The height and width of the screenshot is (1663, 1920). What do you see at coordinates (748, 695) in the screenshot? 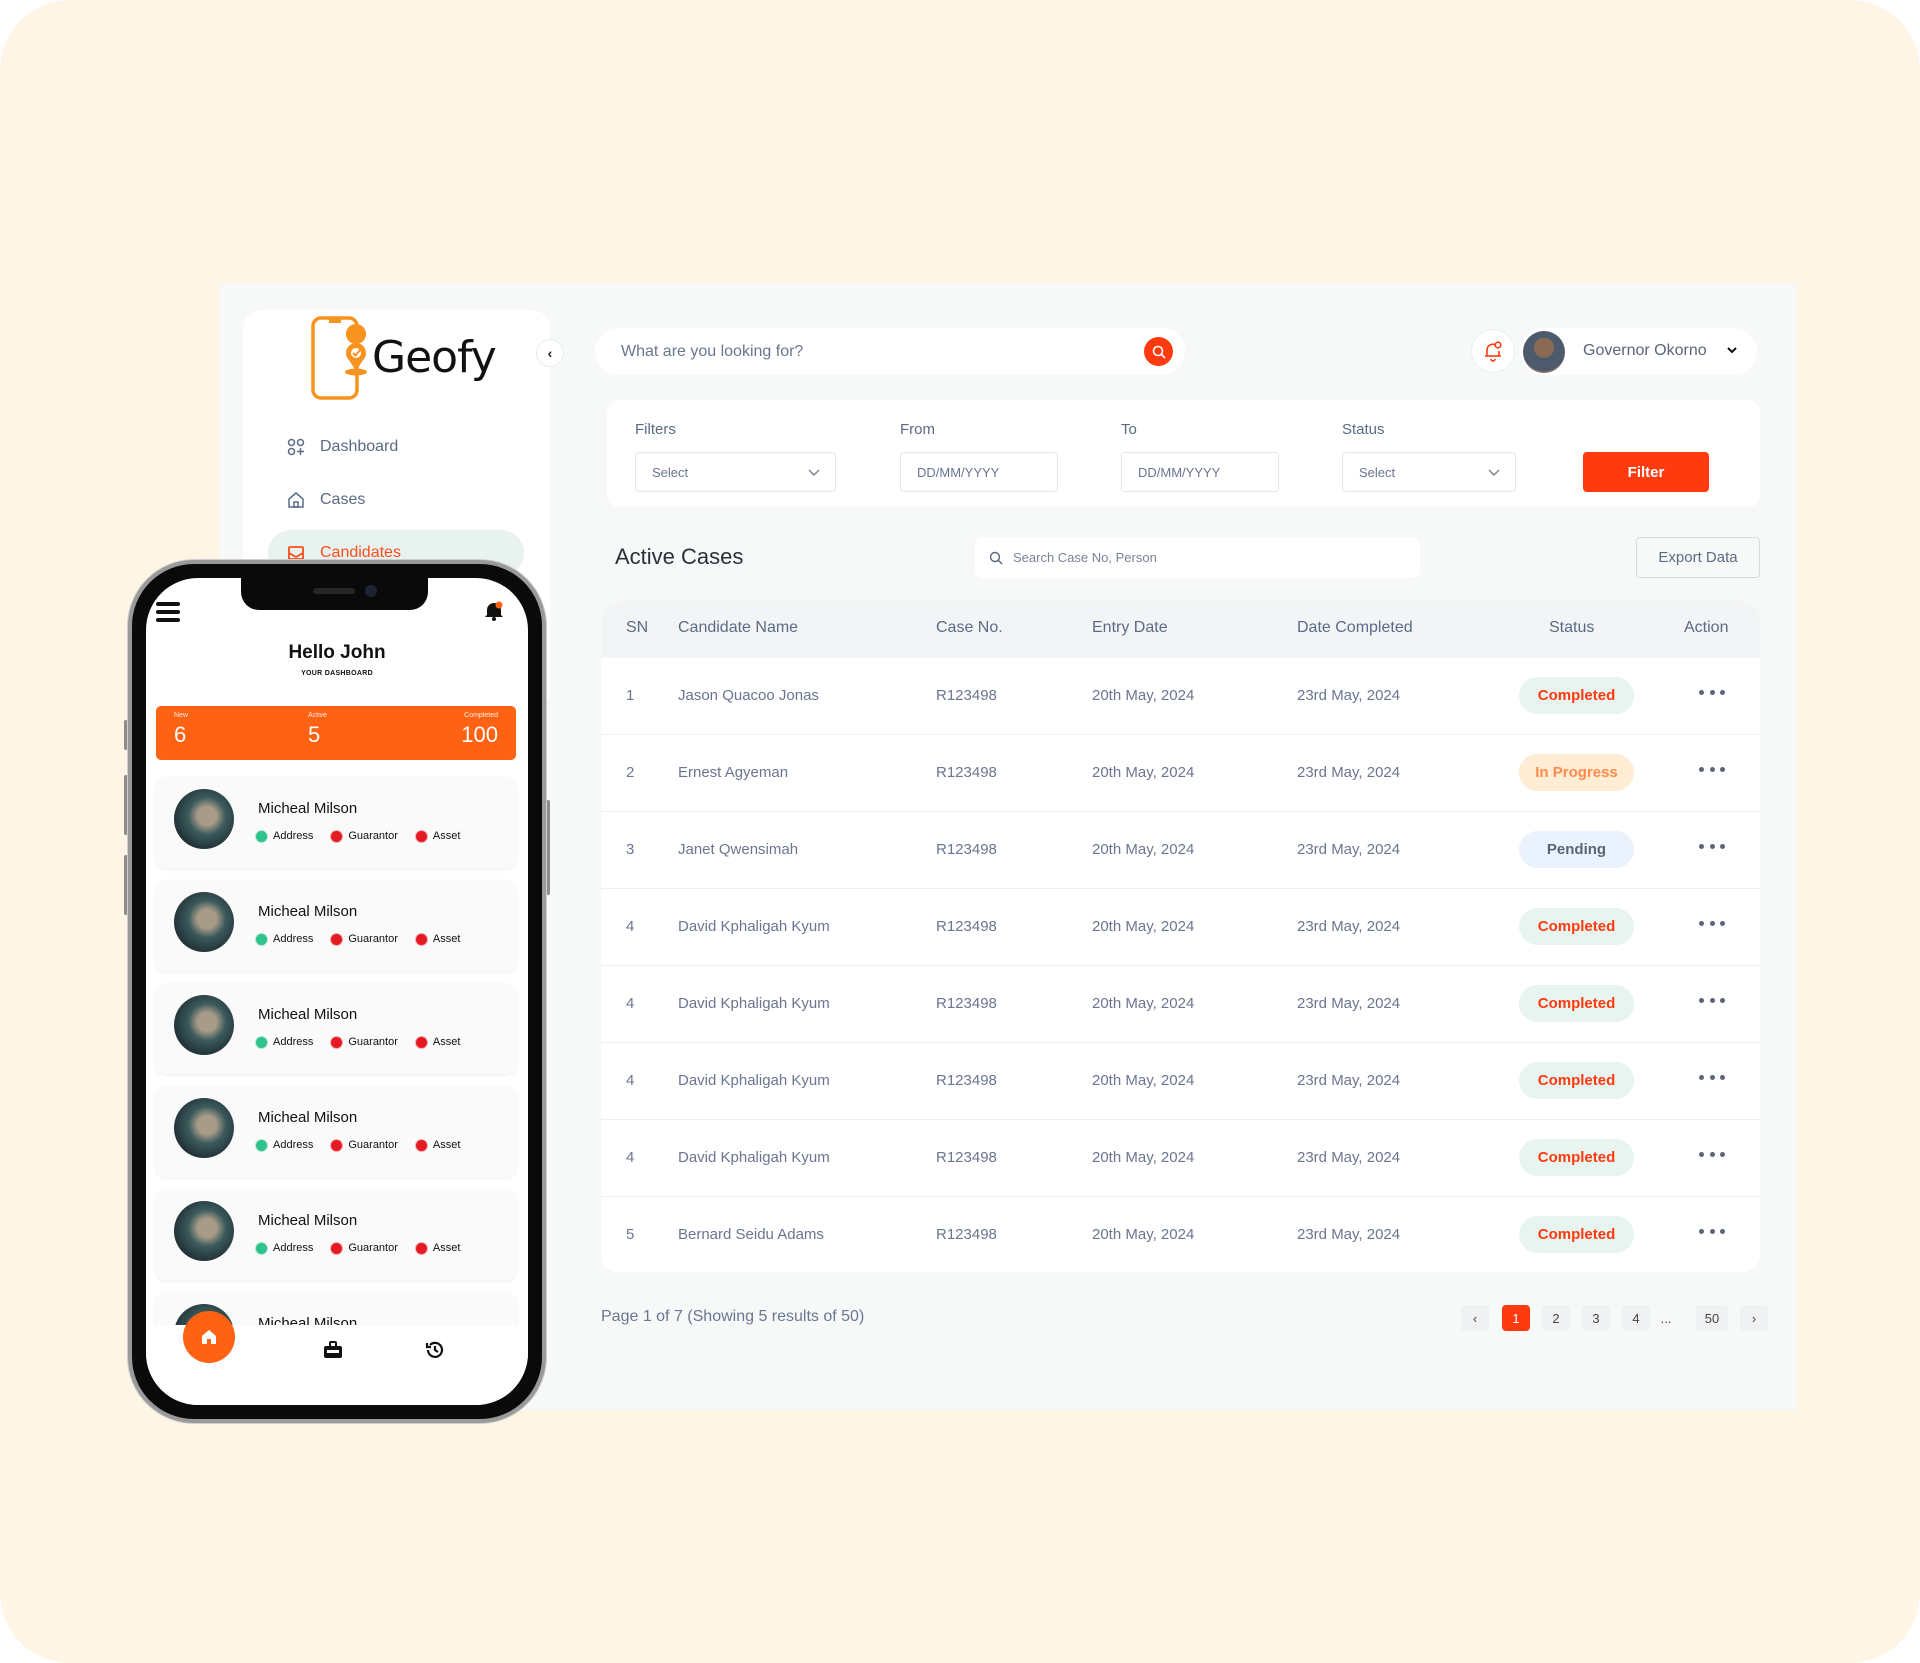
I see `cell-candidate-name: Jason Quacoo Jonas` at bounding box center [748, 695].